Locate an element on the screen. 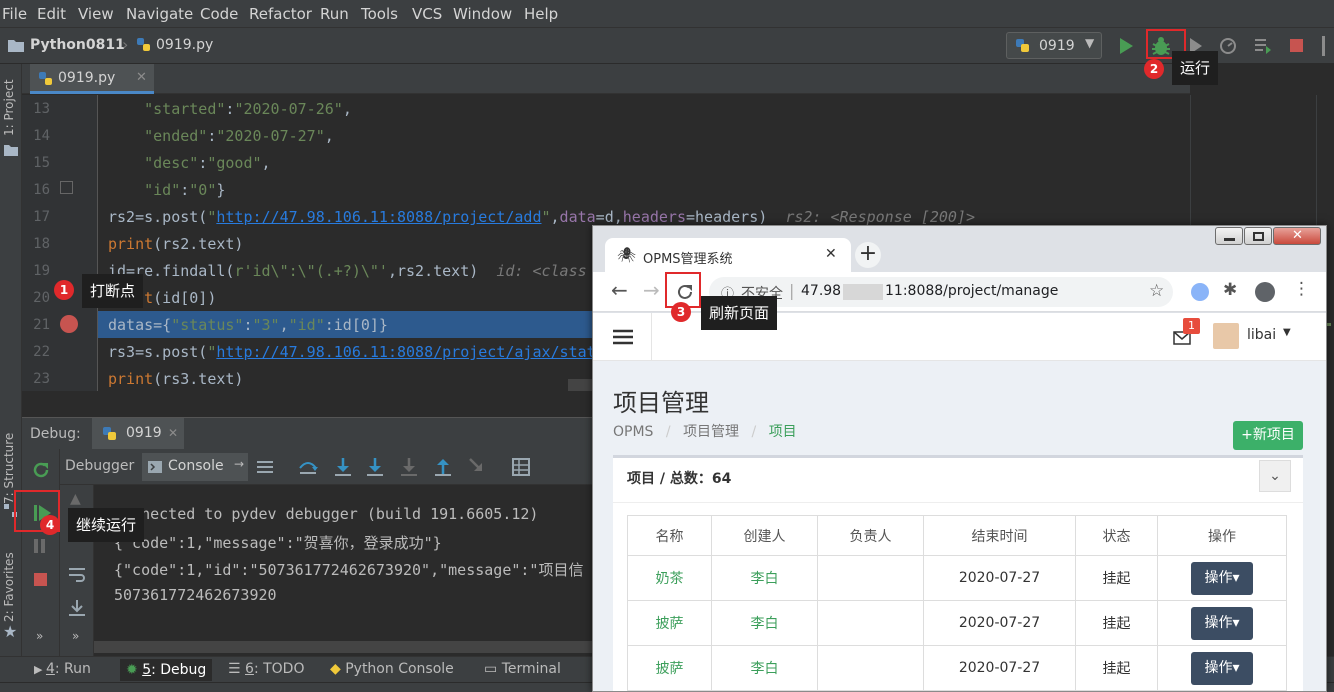 This screenshot has height=692, width=1334. tool-window-project: 1: Project is located at coordinates (9, 107).